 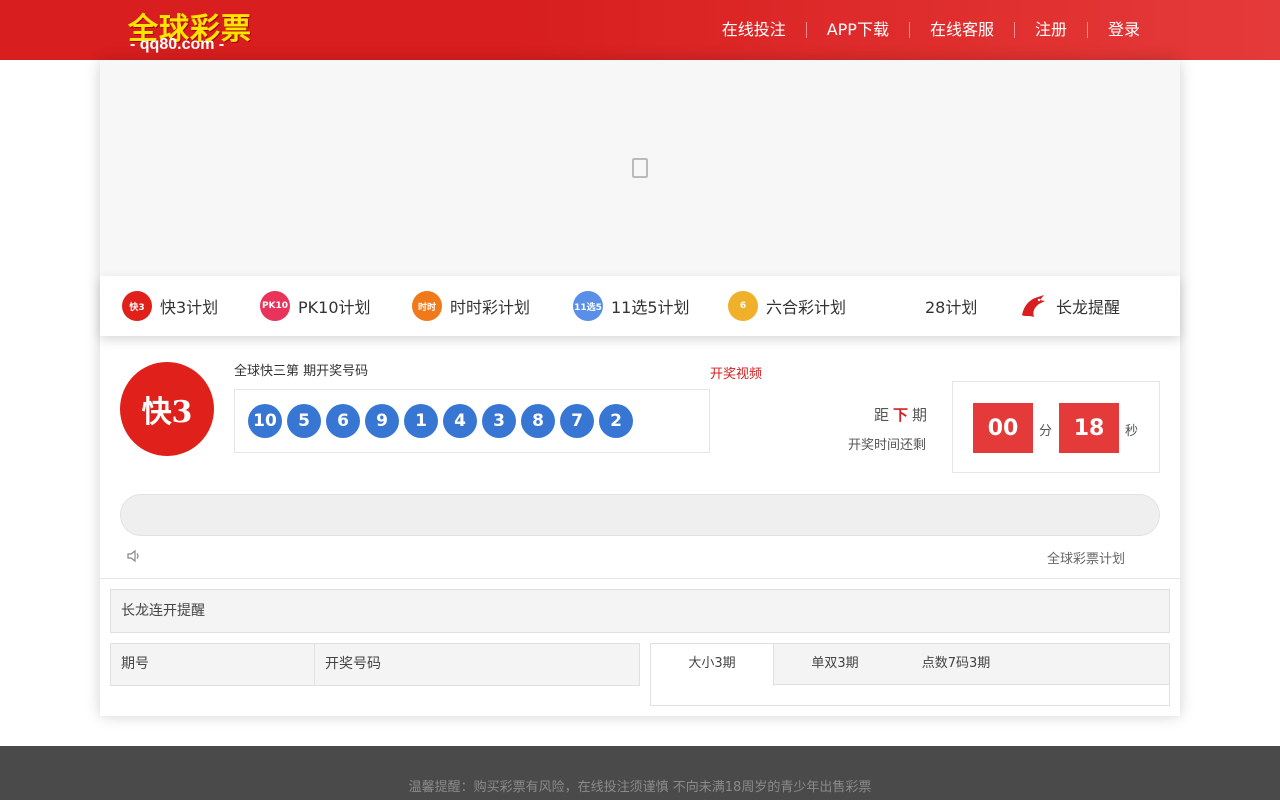 I want to click on site-logo: 全球彩票 - qq80.com -, so click(x=189, y=30).